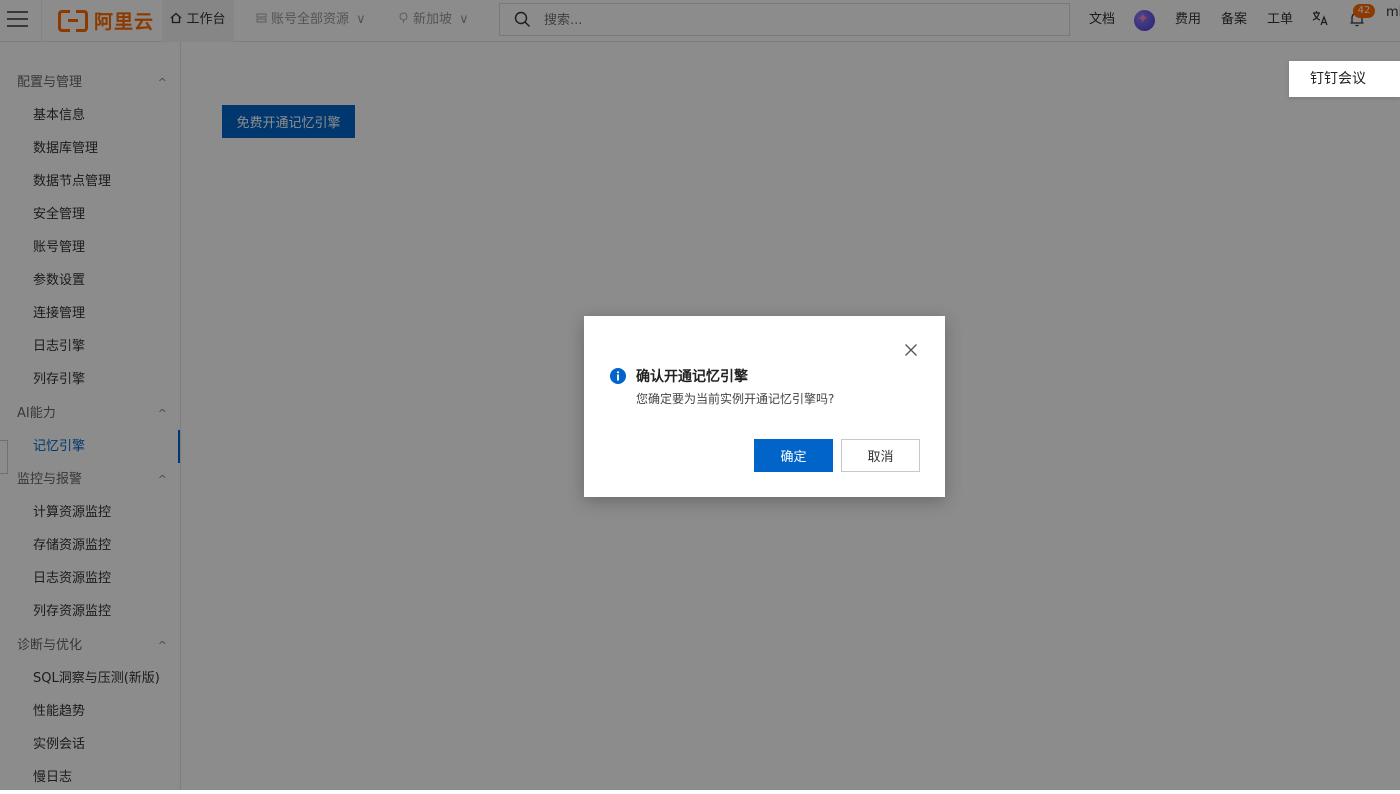  What do you see at coordinates (735, 399) in the screenshot?
I see `dialog-message: 您确定要为当前实例开通记忆引擎吗?` at bounding box center [735, 399].